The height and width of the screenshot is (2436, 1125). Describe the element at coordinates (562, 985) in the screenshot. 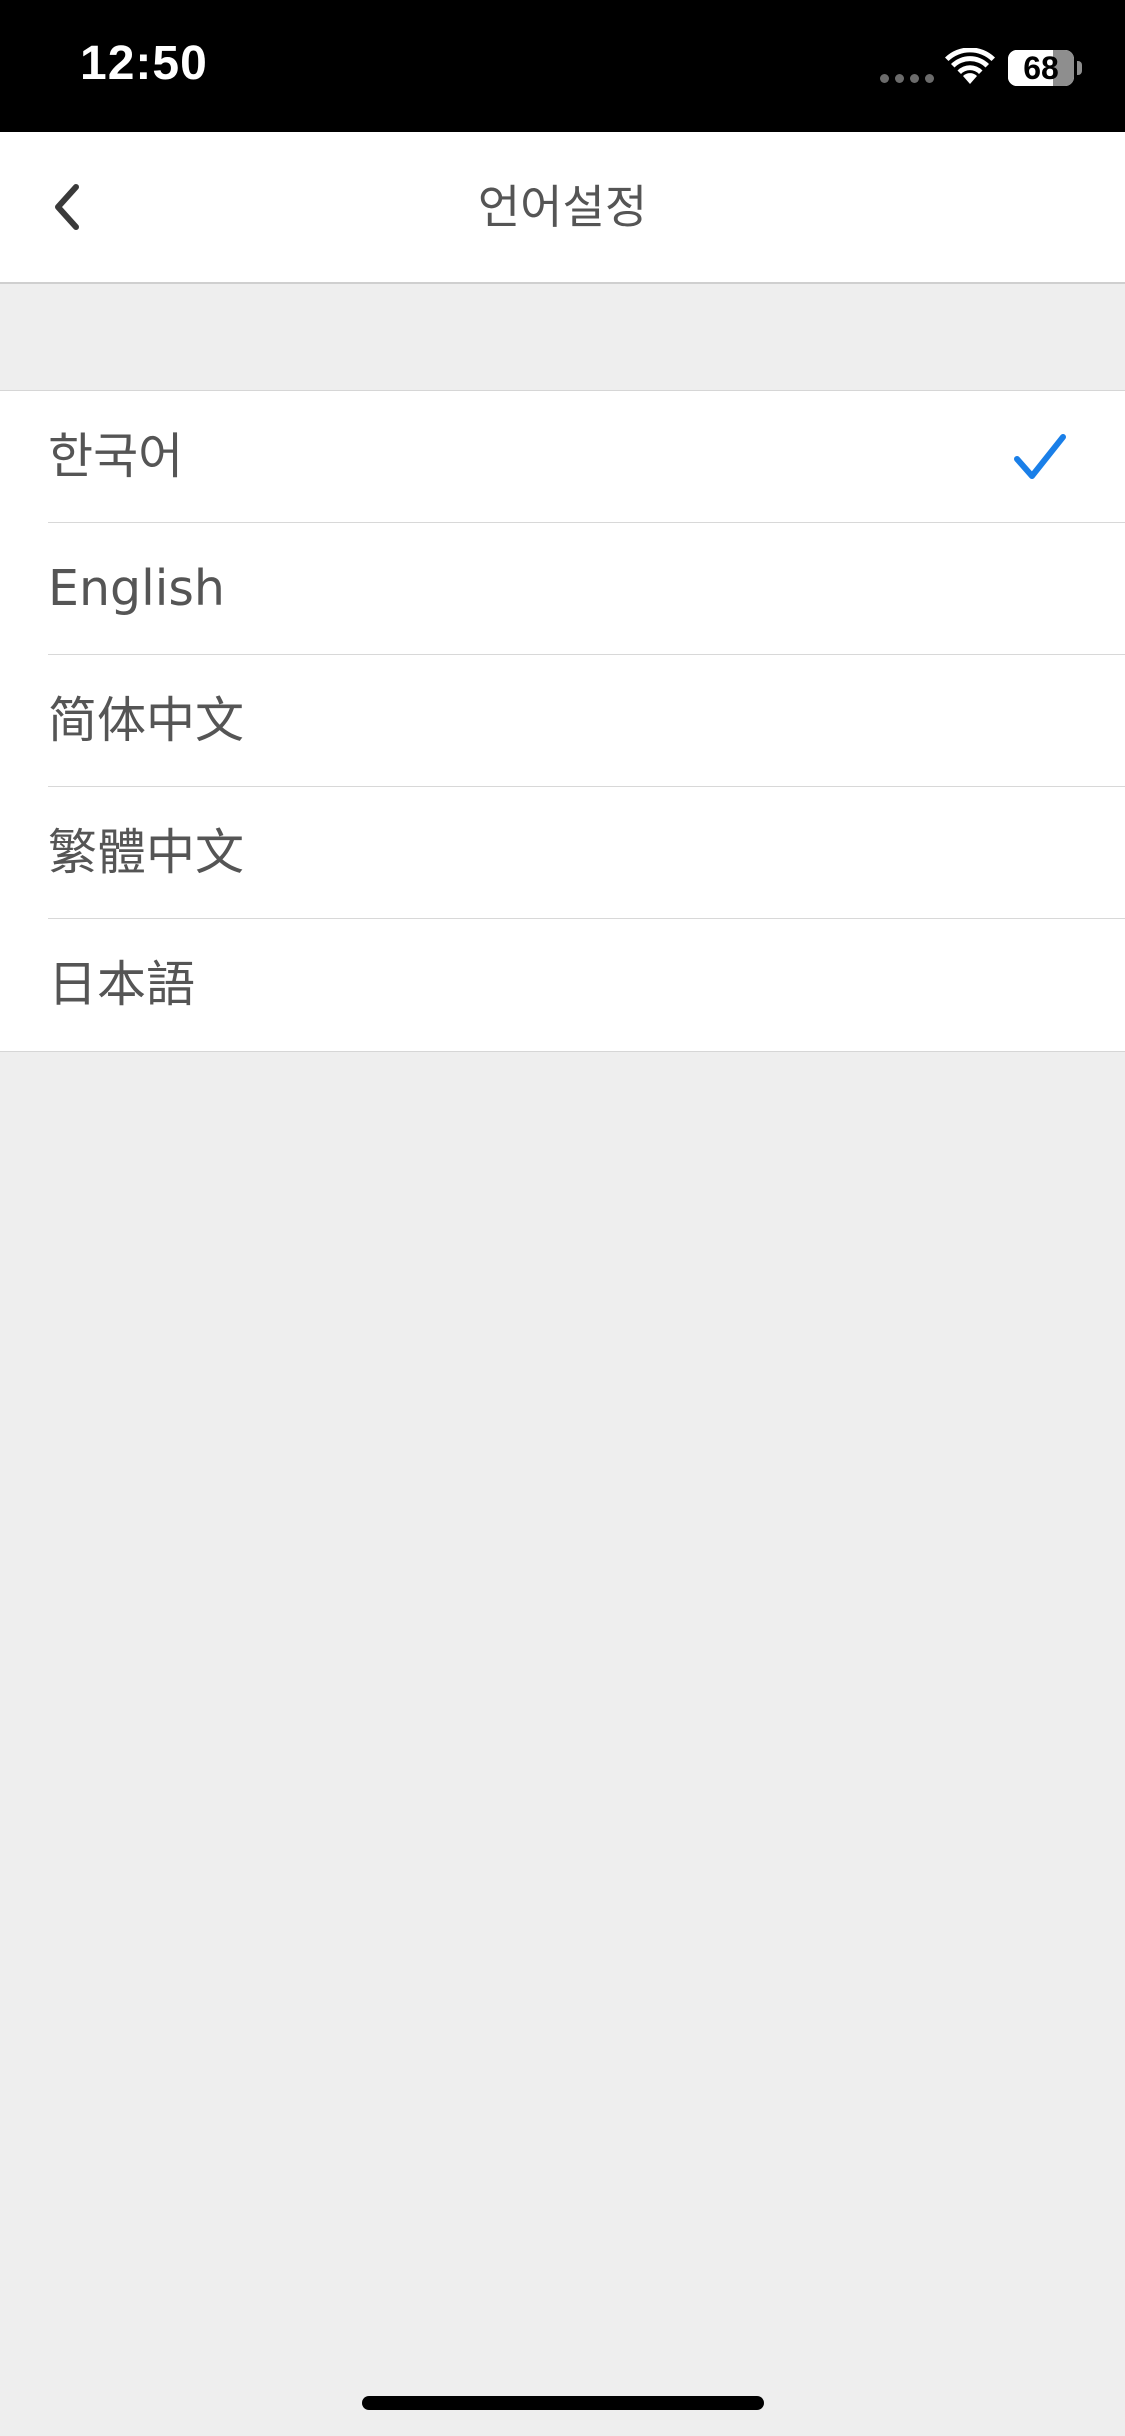

I see `language-option: 日本語` at that location.